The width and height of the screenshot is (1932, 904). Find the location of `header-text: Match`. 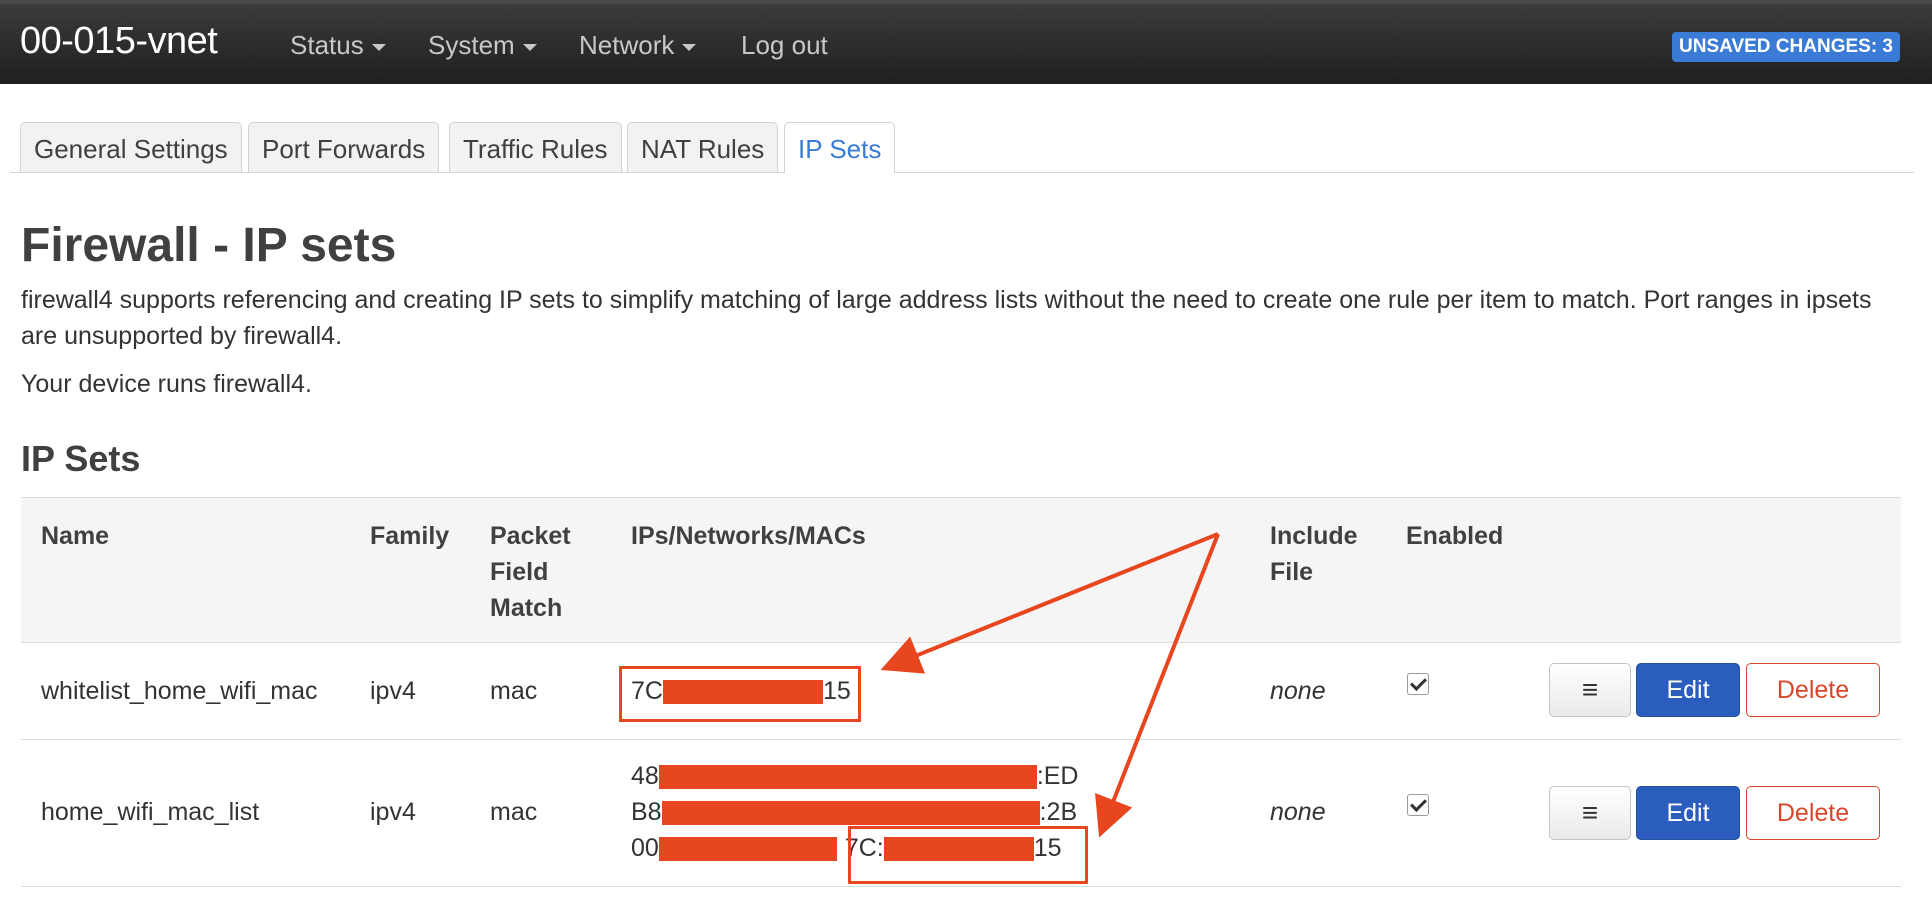

header-text: Match is located at coordinates (526, 608).